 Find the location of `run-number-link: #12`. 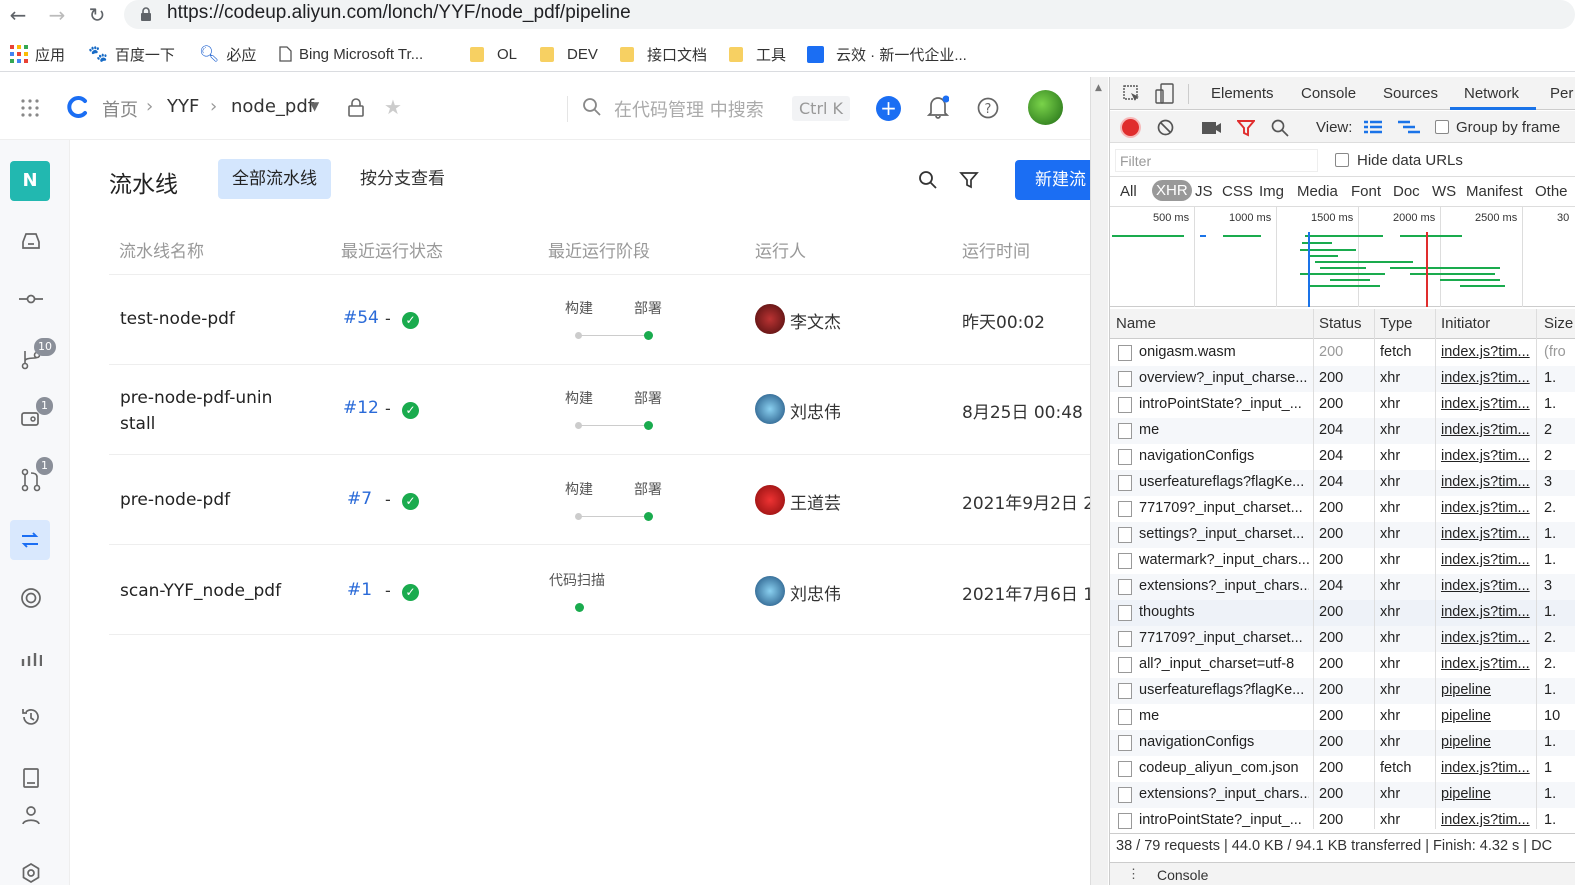

run-number-link: #12 is located at coordinates (361, 408).